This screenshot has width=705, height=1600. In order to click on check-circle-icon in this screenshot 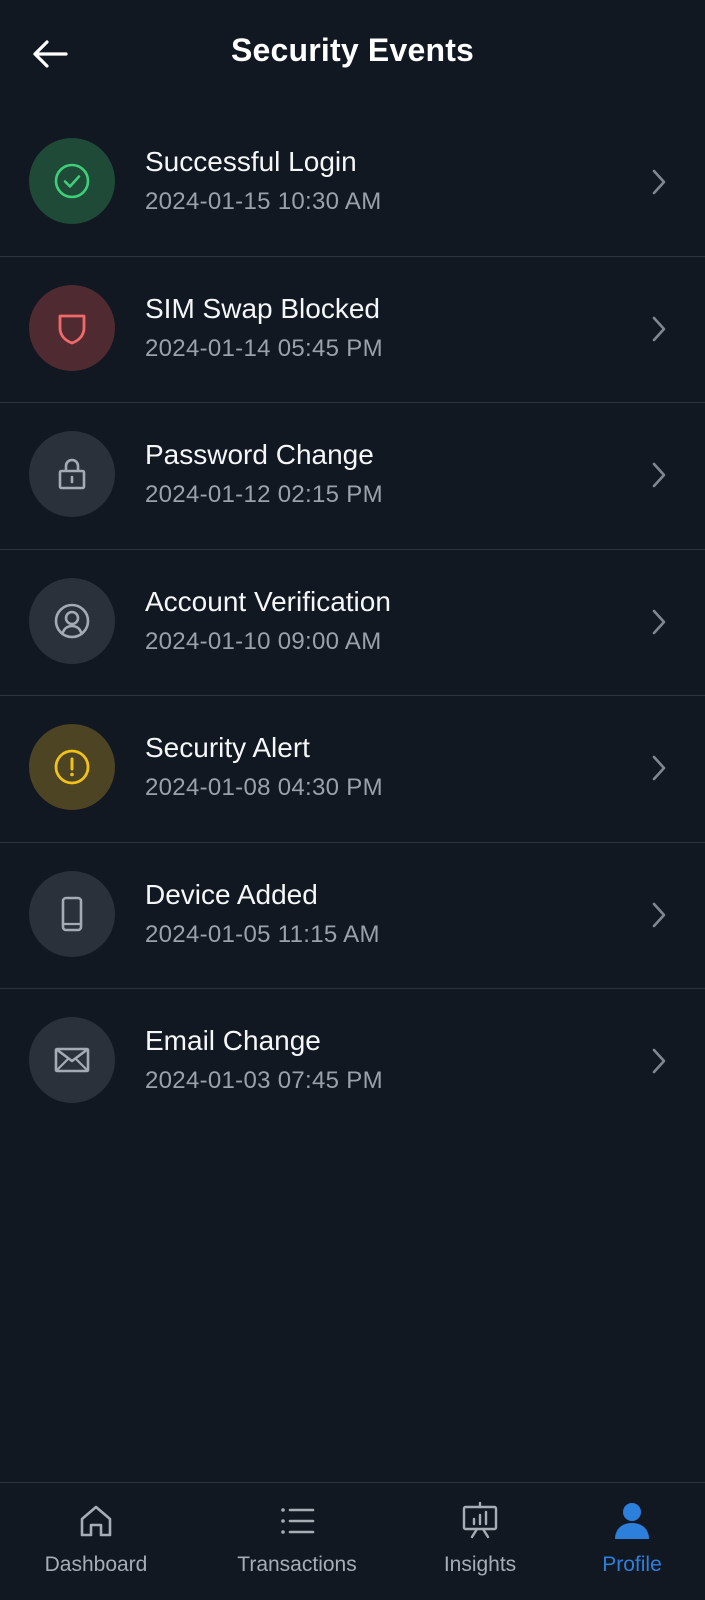, I will do `click(72, 181)`.